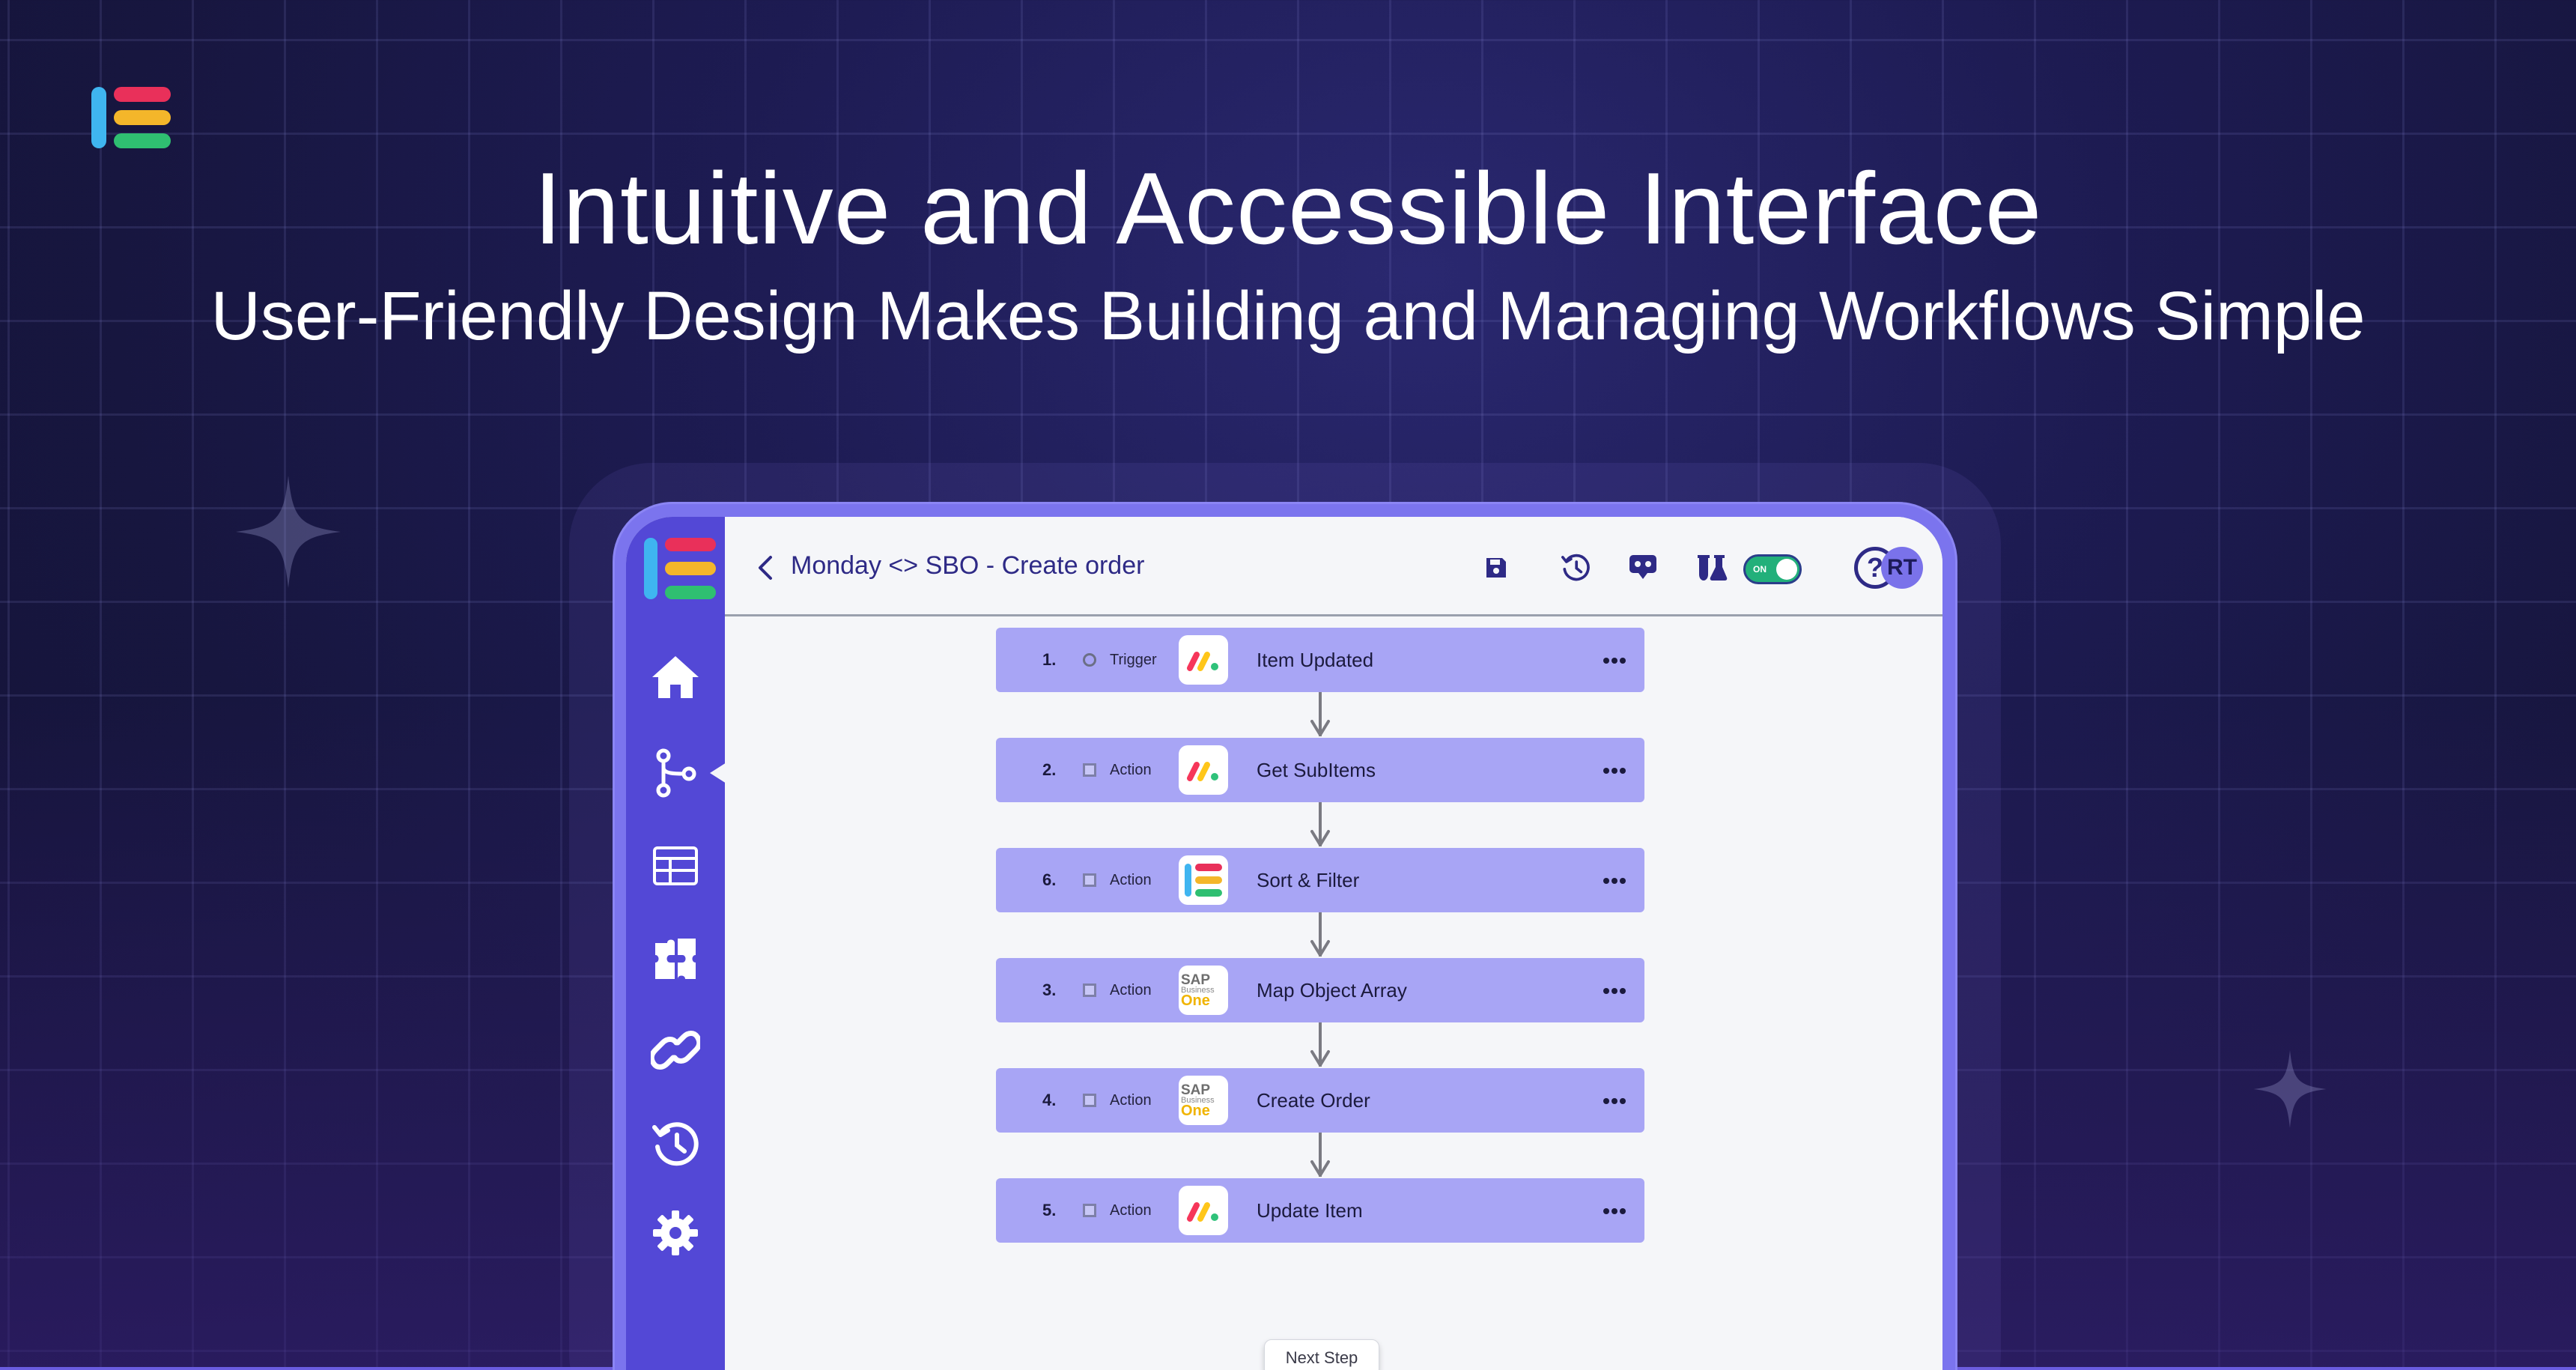 This screenshot has height=1370, width=2576. I want to click on sidebar-item-home, so click(675, 677).